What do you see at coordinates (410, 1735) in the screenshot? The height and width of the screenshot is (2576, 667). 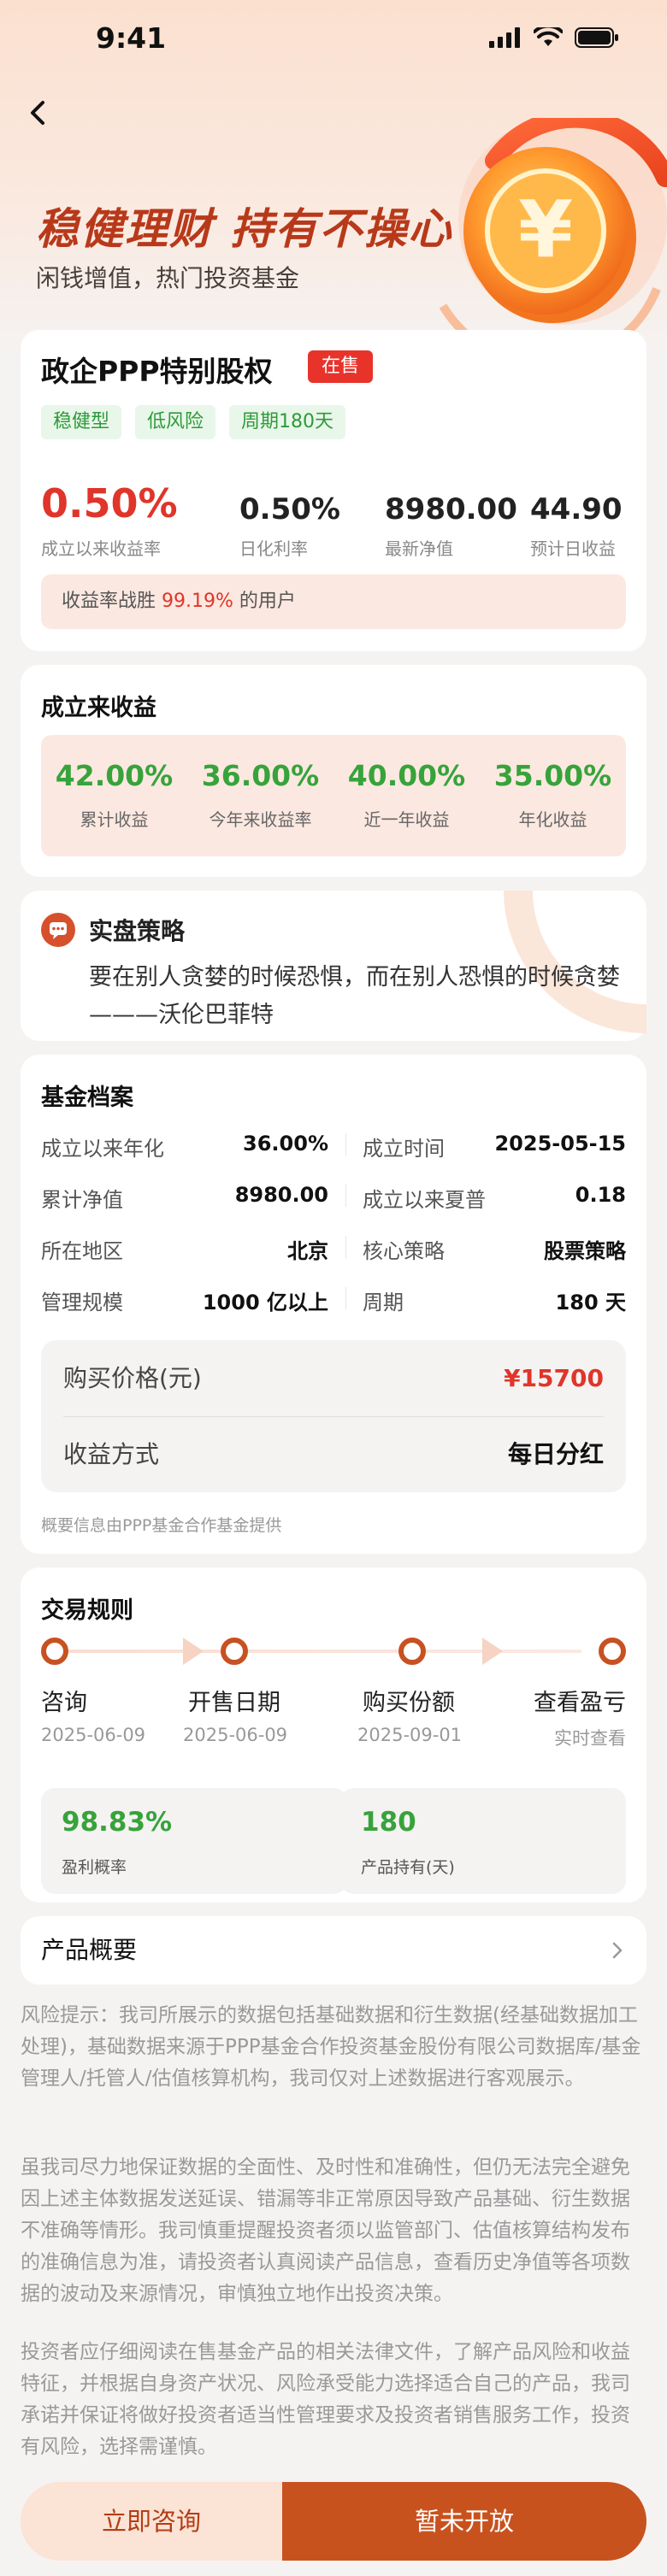 I see `step-date: 2025-09-01` at bounding box center [410, 1735].